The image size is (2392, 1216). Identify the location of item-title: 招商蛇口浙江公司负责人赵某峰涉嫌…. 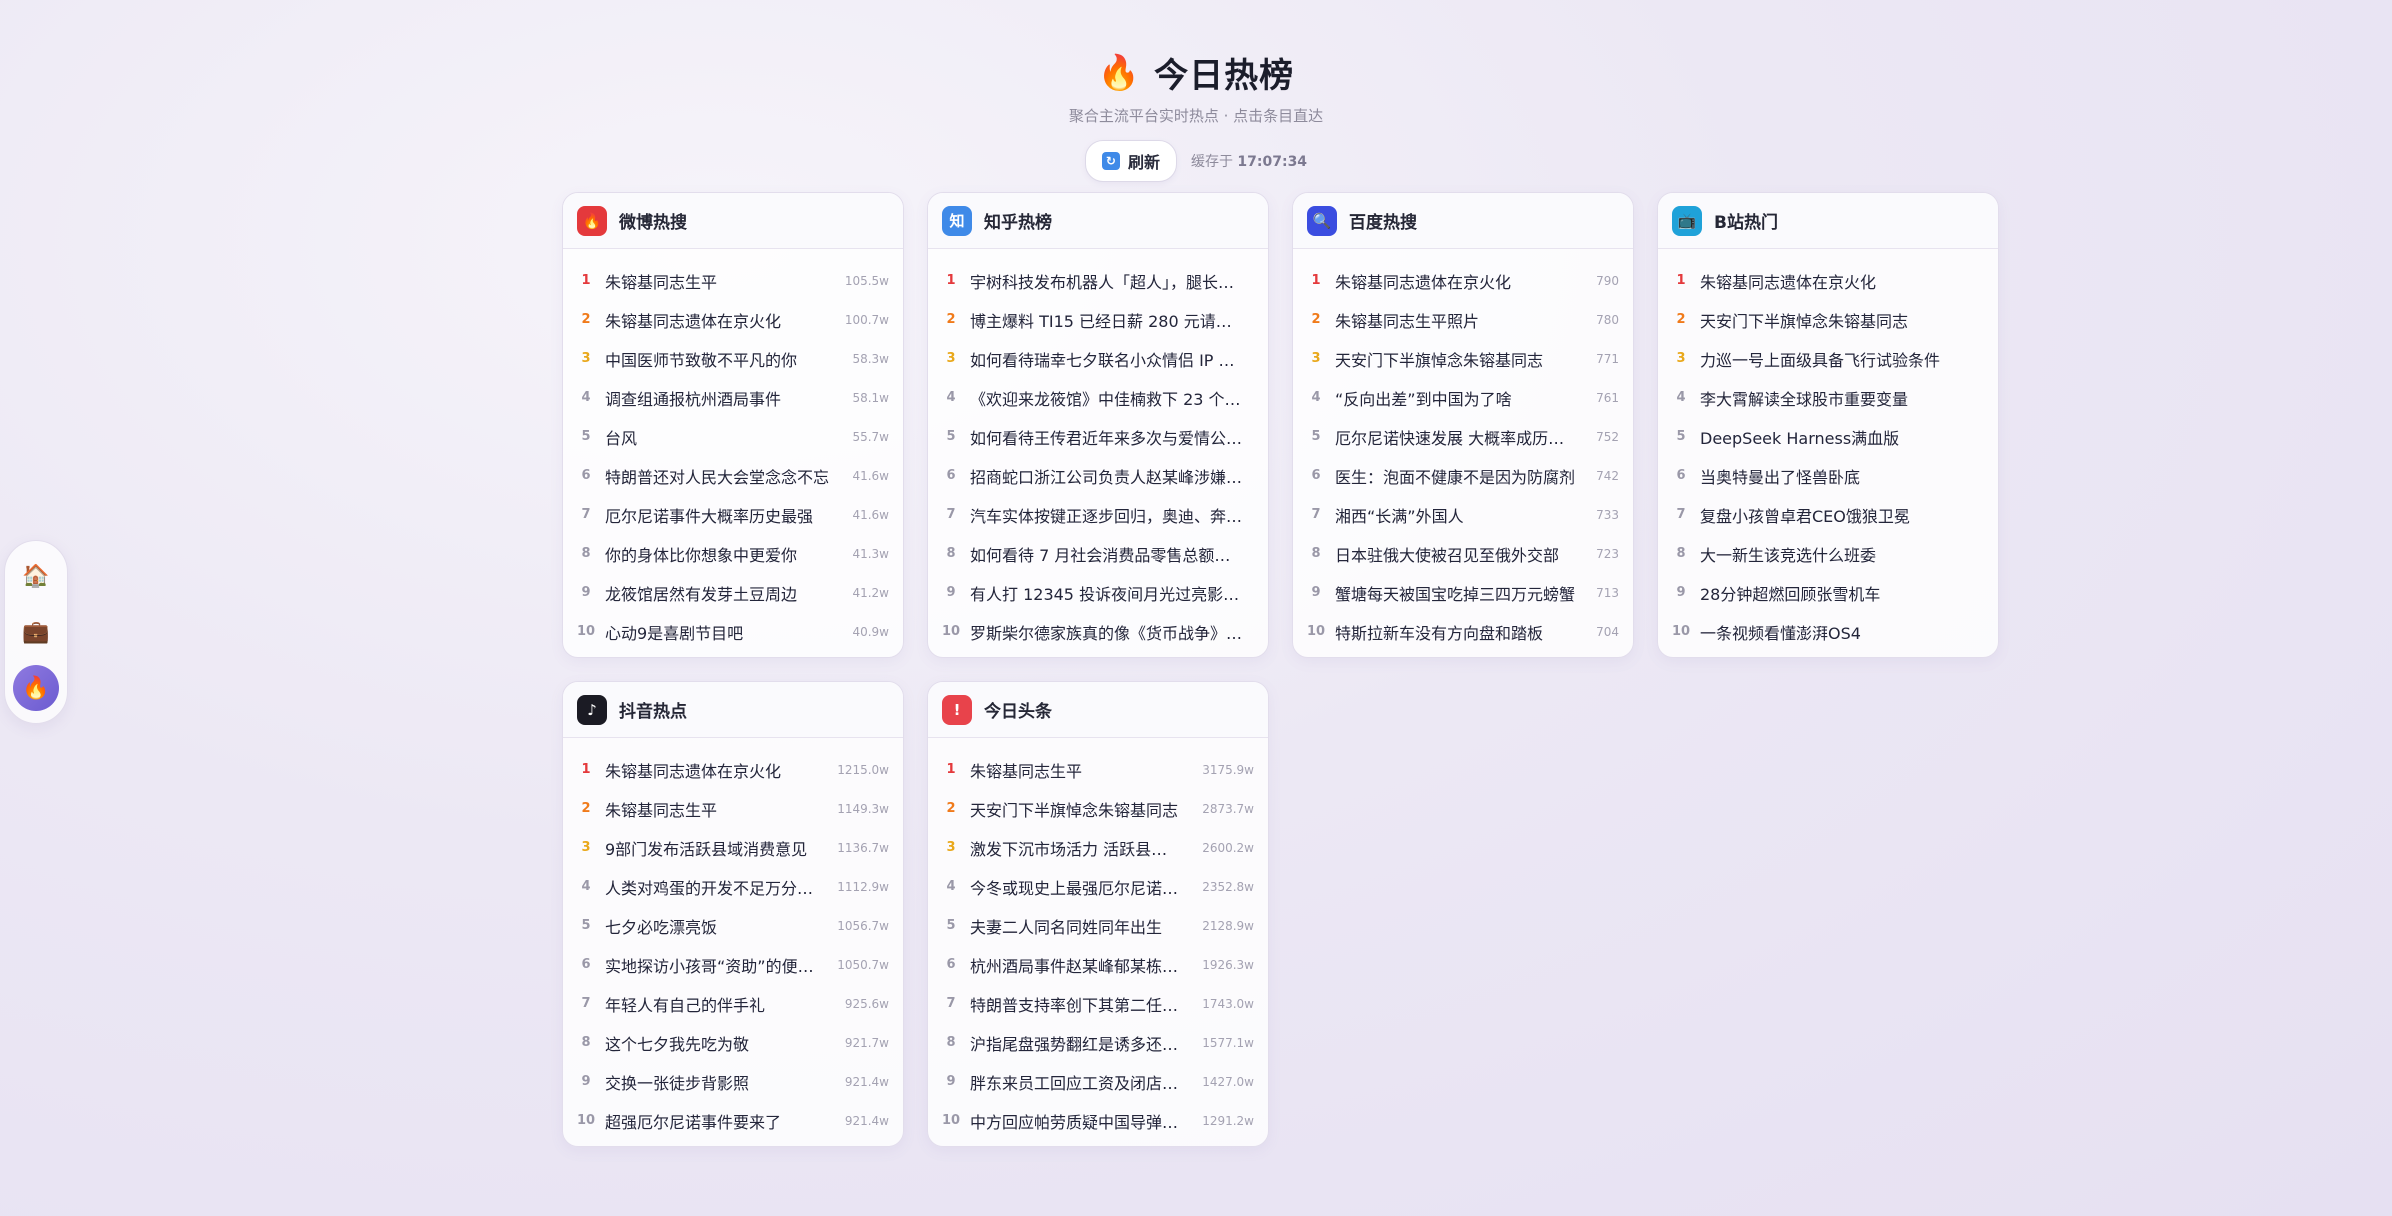
(1107, 476).